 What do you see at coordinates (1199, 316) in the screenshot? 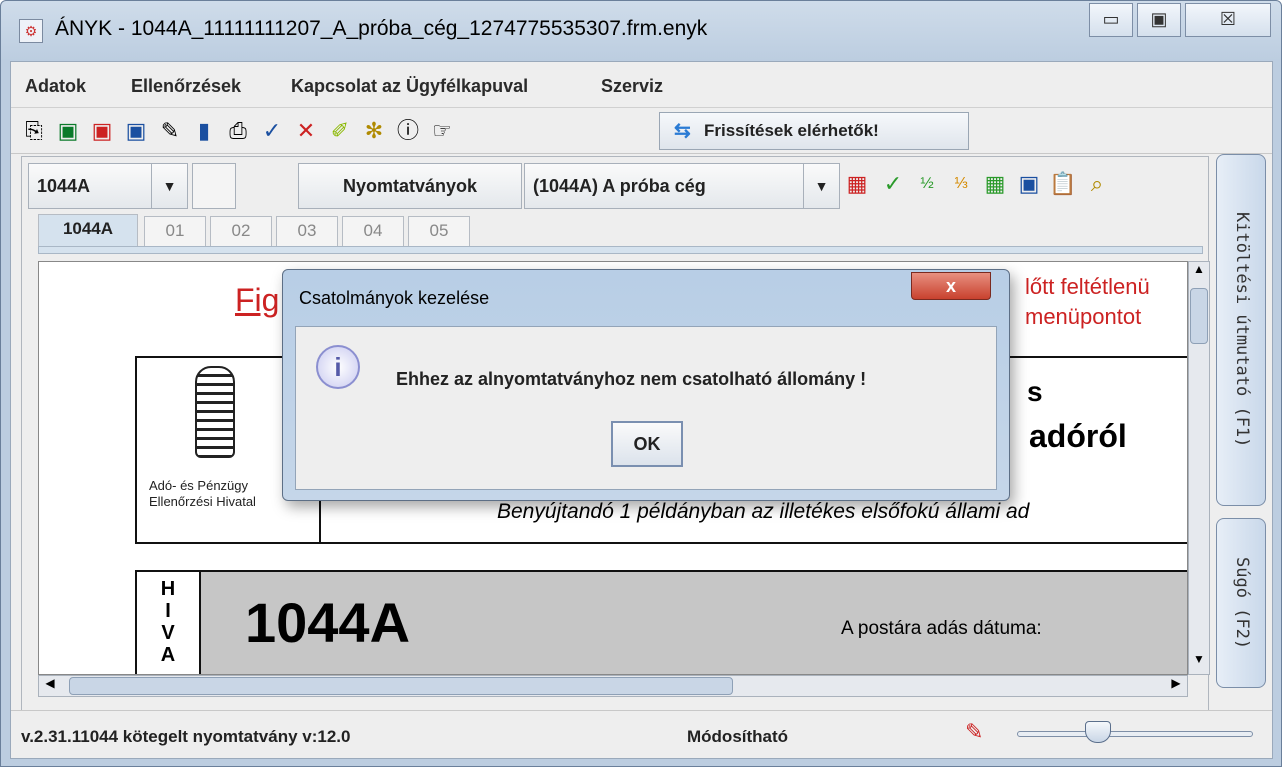
I see `vertical-scroll-thumb` at bounding box center [1199, 316].